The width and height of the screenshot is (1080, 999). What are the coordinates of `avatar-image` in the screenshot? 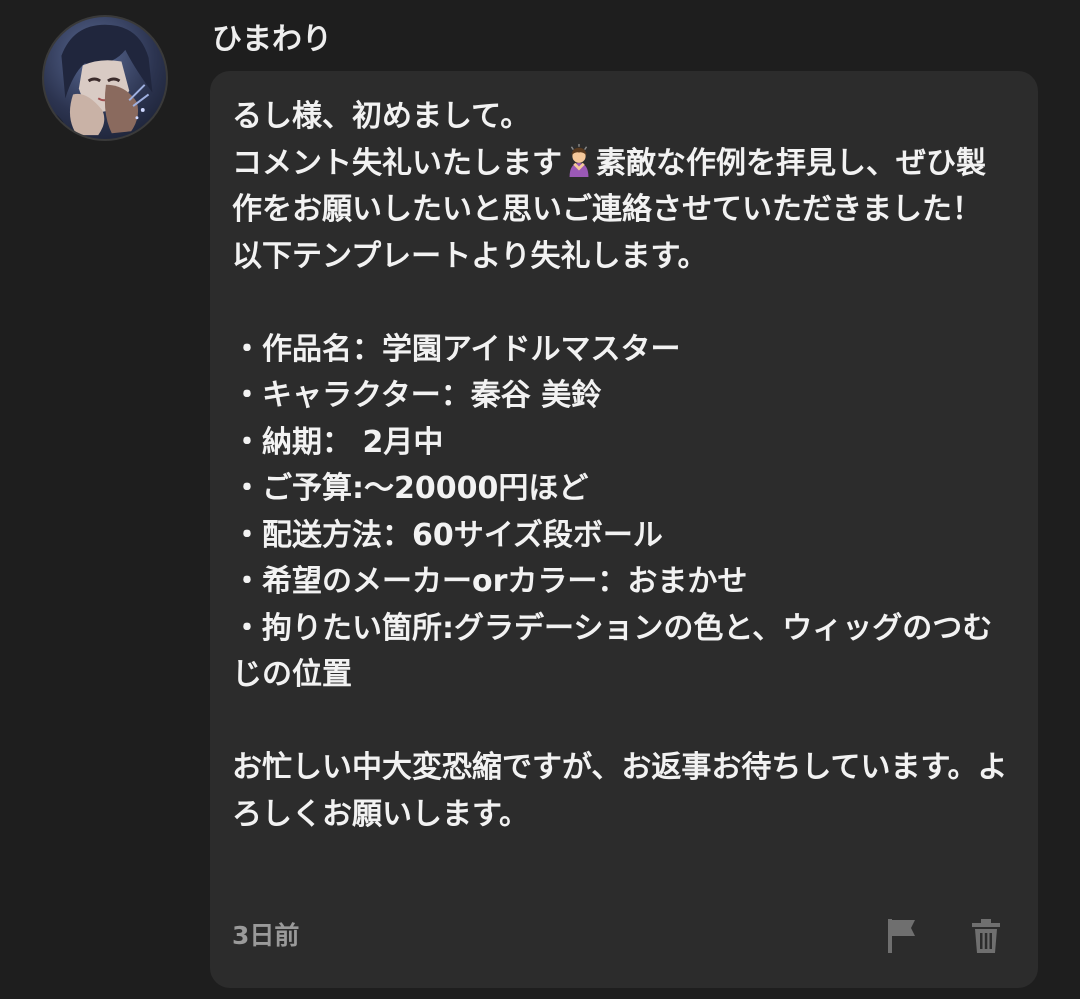 It's located at (98, 81).